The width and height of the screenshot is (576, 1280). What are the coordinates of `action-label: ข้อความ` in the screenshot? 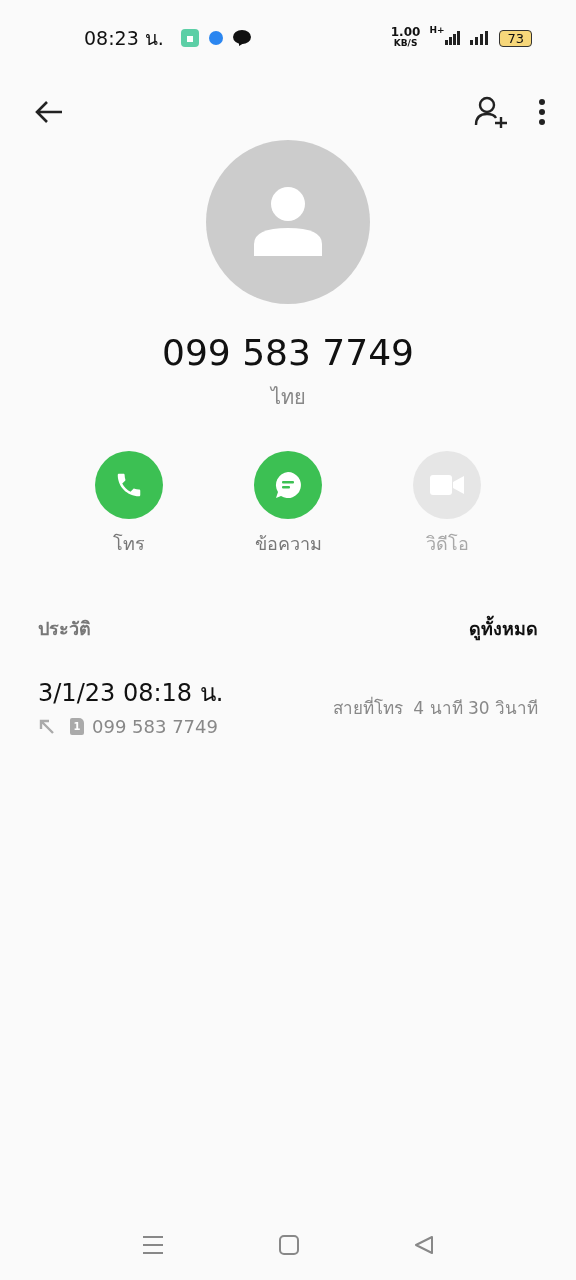 It's located at (288, 544).